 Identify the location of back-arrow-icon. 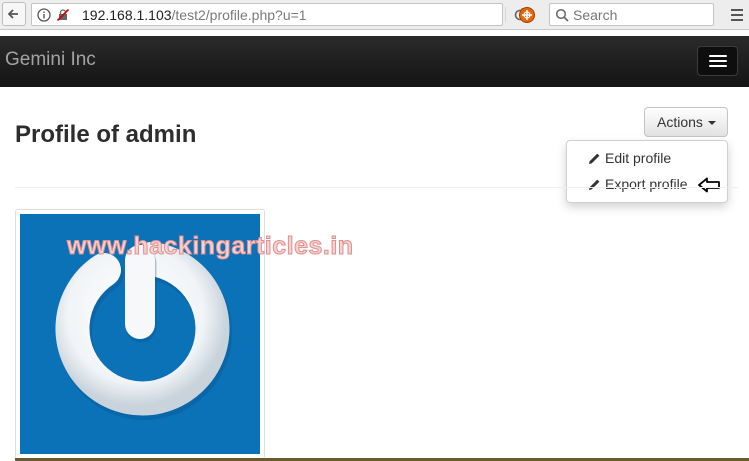
(12, 14).